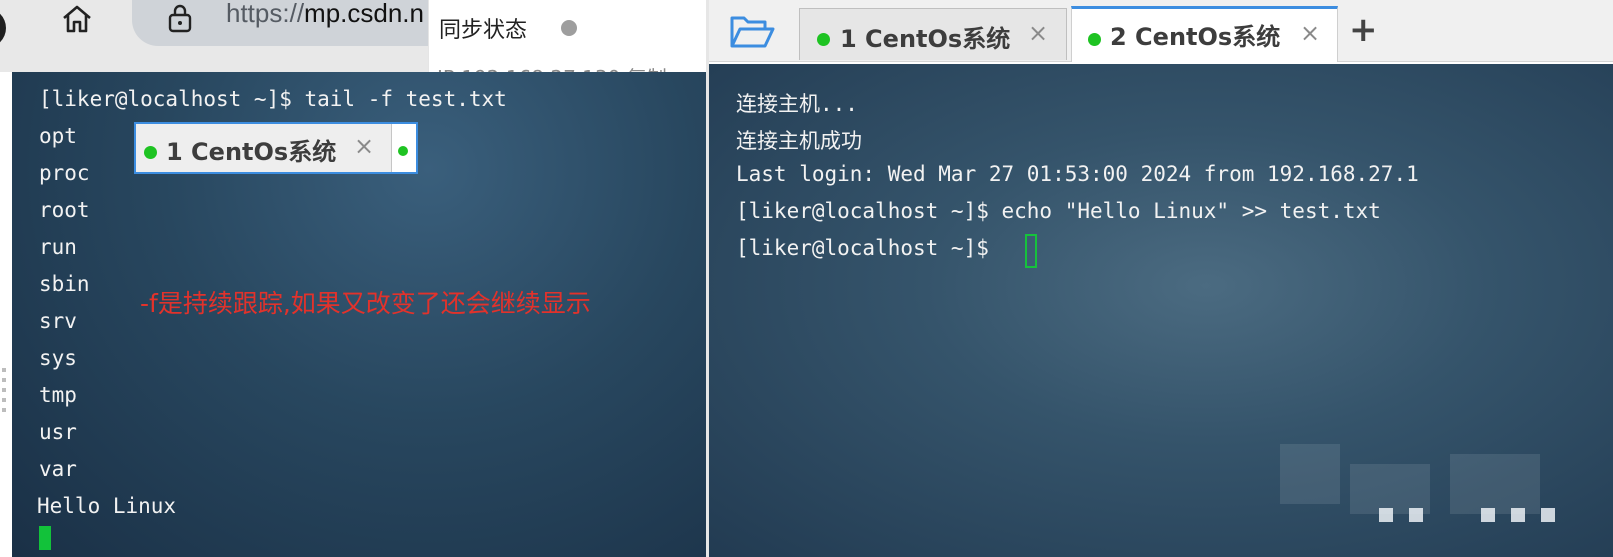 The image size is (1613, 557). I want to click on dragged-tab-next, so click(404, 148).